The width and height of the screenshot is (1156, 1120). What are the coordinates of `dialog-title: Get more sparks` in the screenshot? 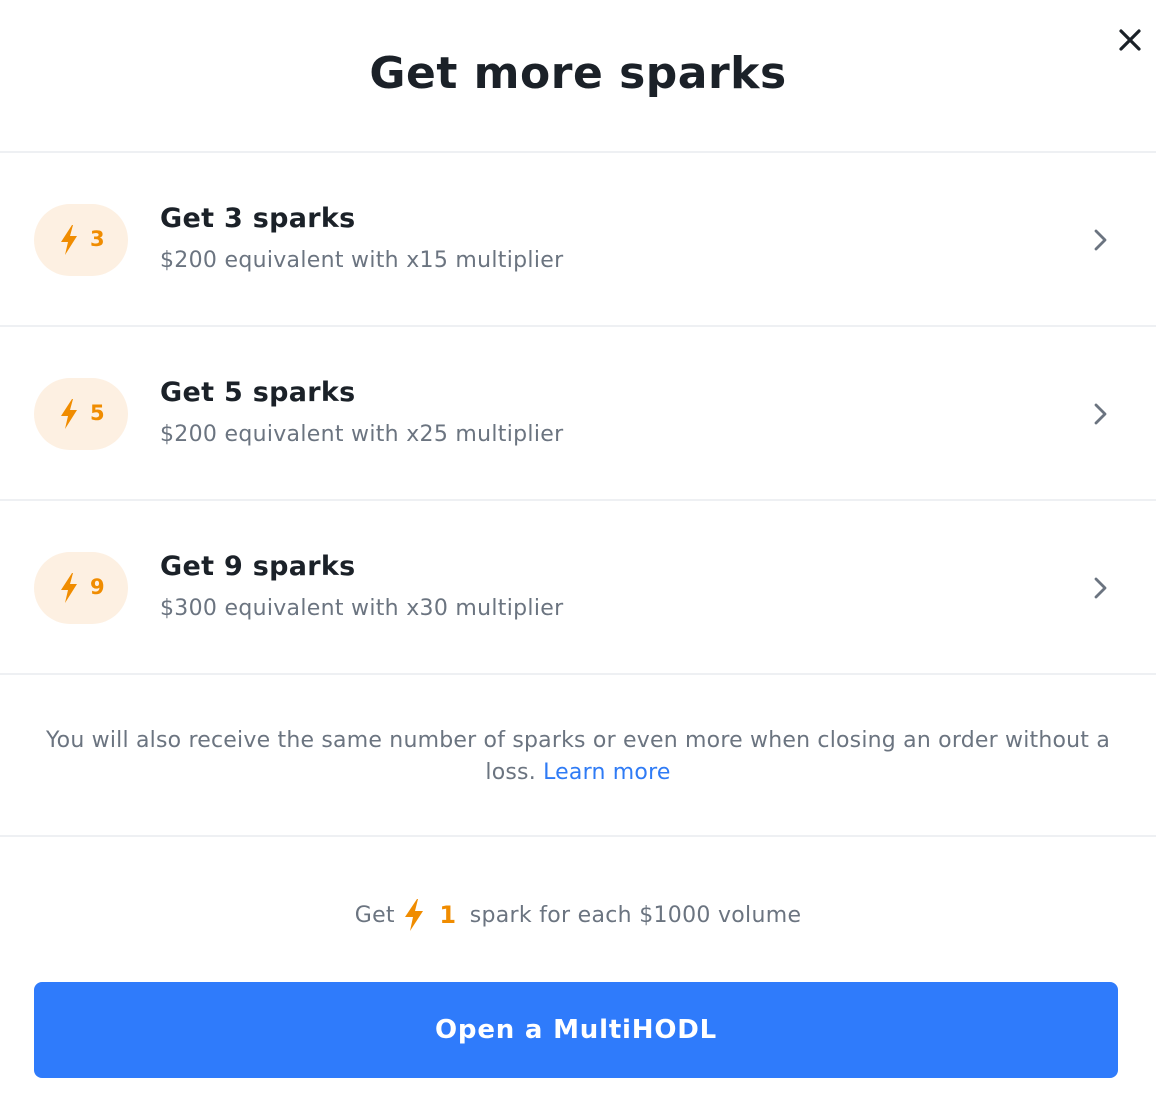 It's located at (578, 73).